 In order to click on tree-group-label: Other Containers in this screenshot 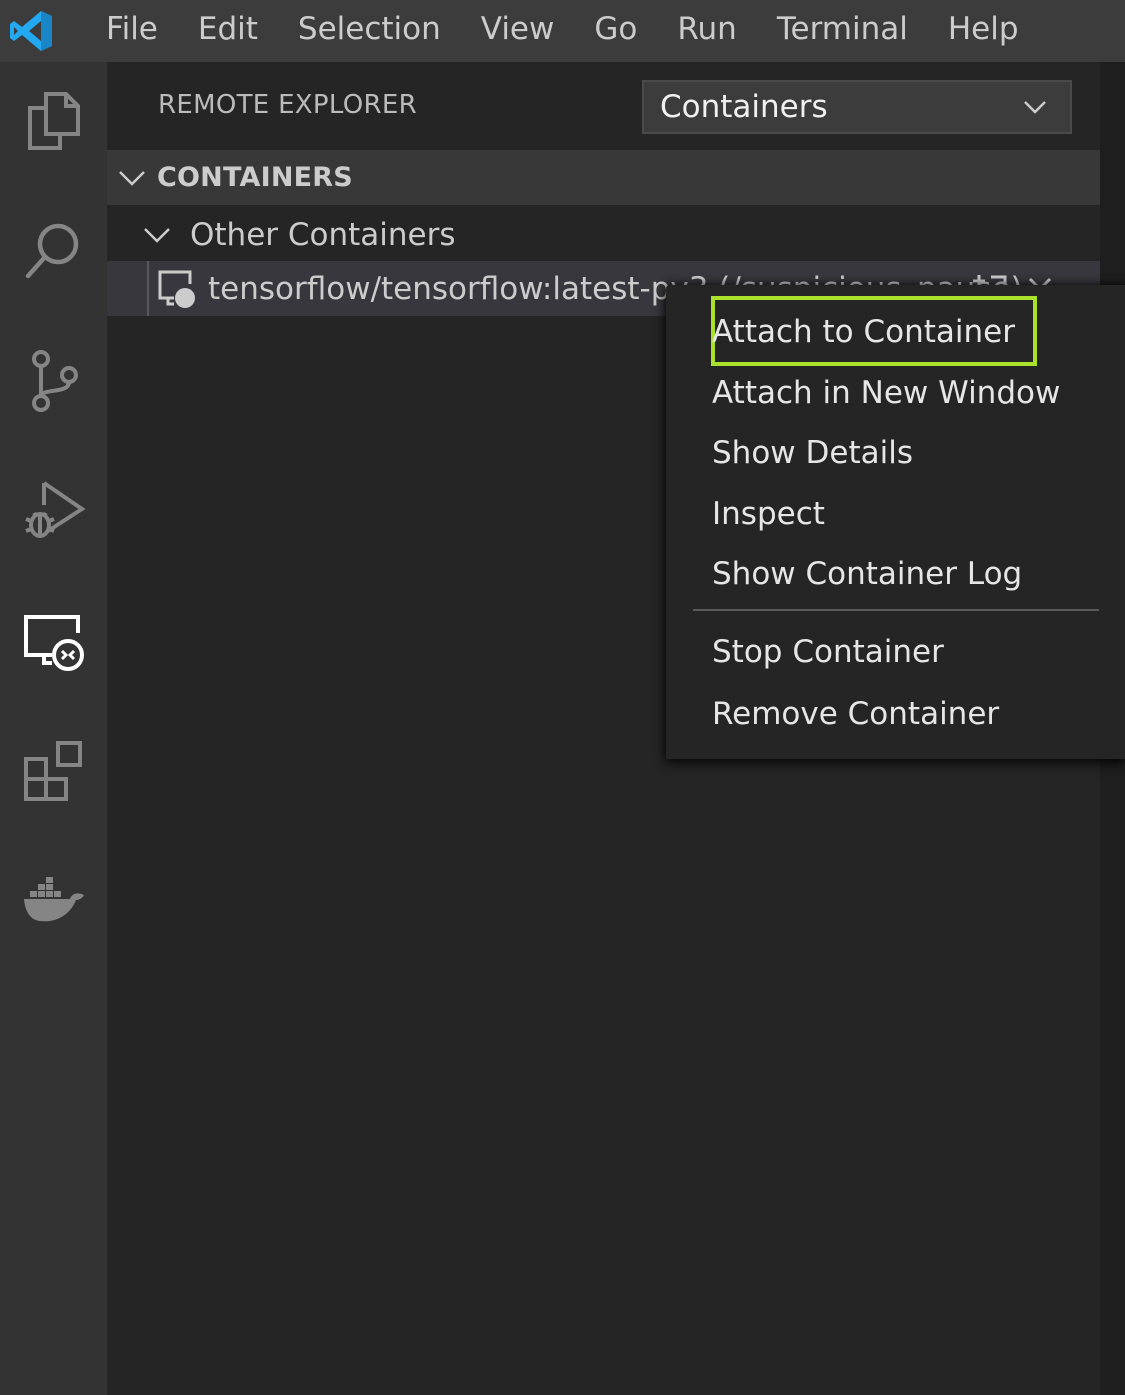, I will do `click(323, 234)`.